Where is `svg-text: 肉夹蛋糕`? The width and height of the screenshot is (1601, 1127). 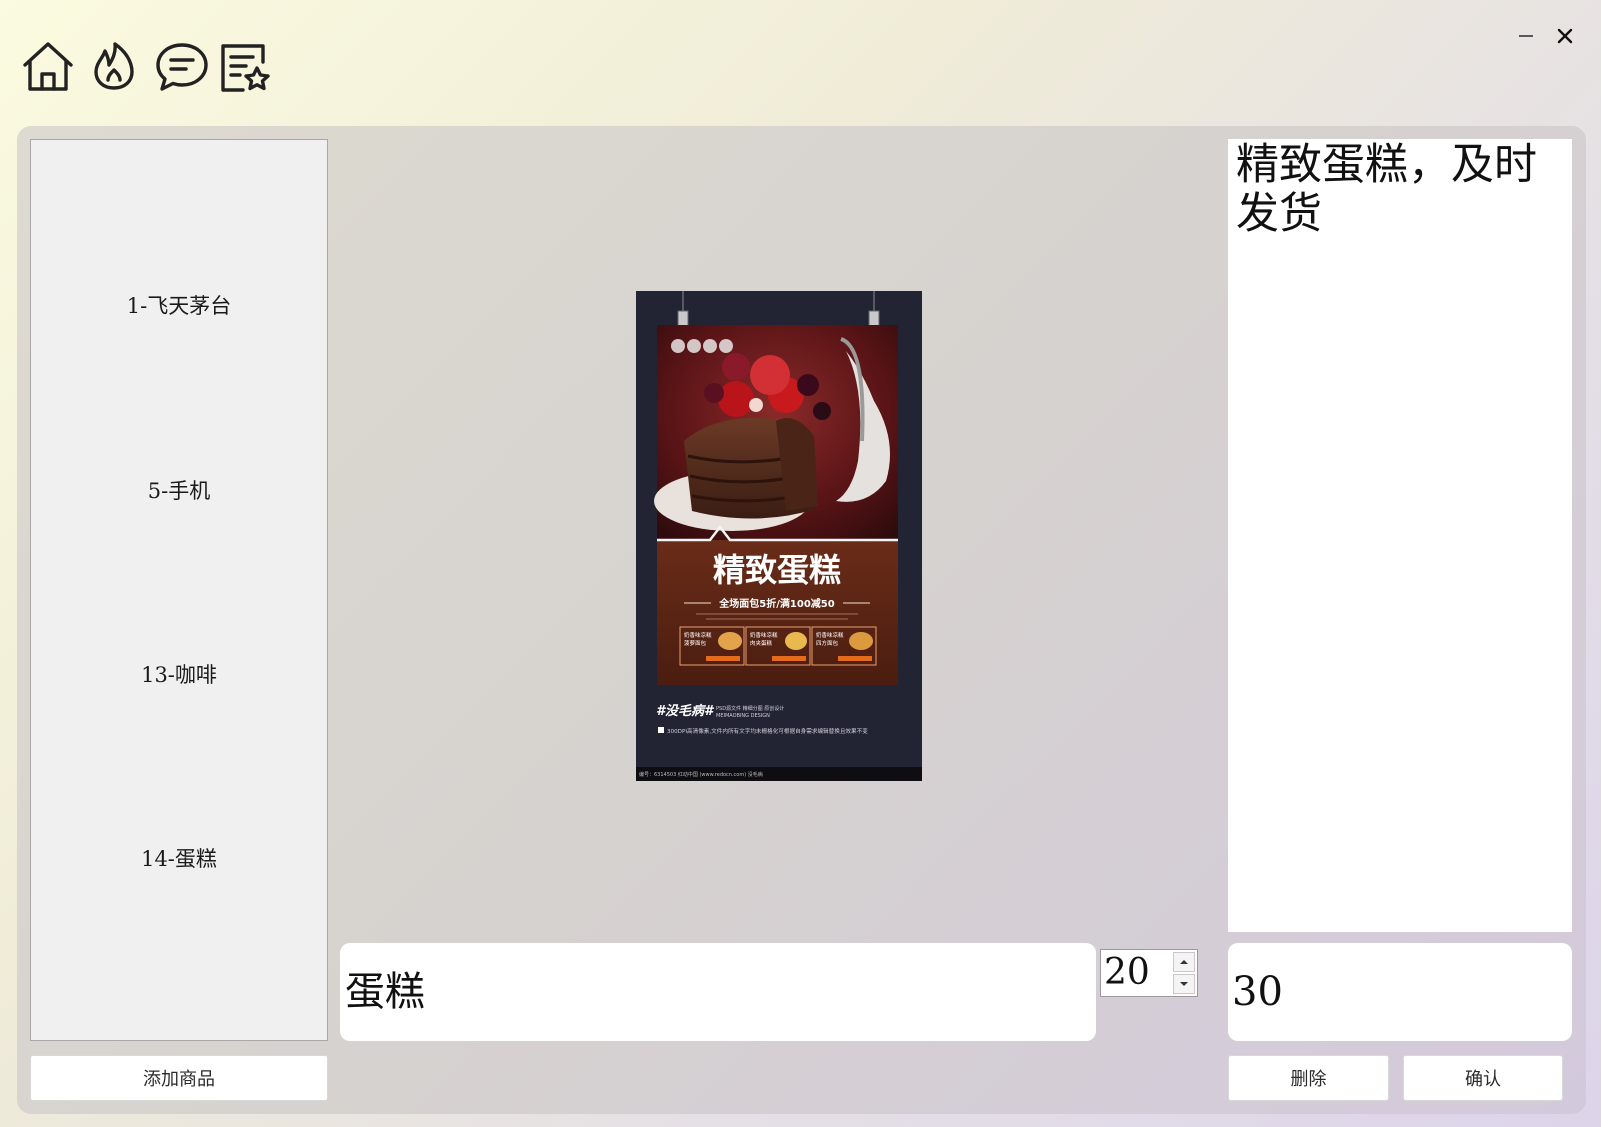 svg-text: 肉夹蛋糕 is located at coordinates (761, 643).